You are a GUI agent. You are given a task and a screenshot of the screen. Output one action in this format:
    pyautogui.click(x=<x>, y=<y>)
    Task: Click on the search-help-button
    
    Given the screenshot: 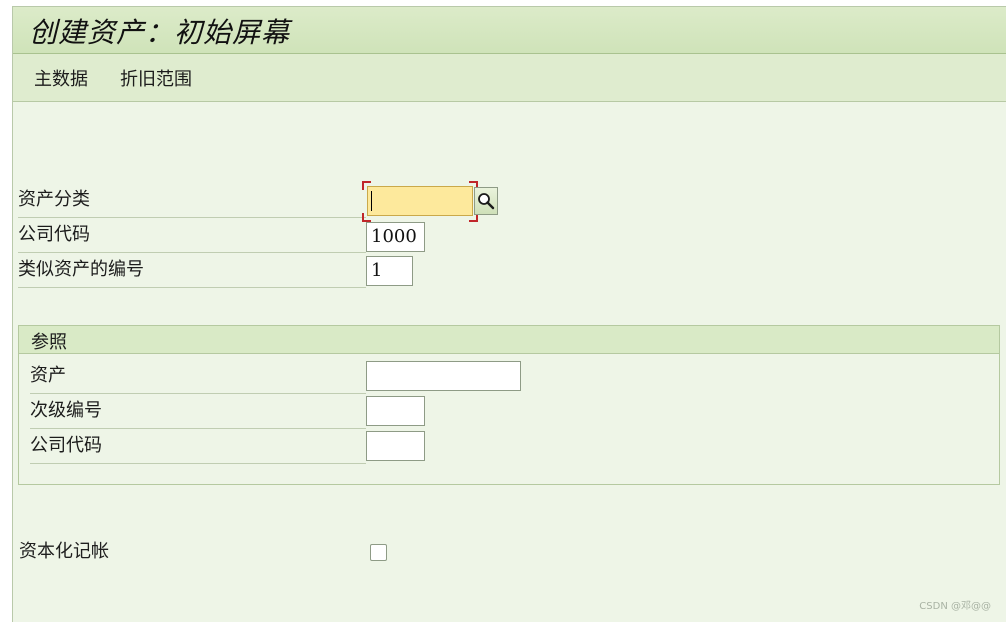 What is the action you would take?
    pyautogui.click(x=486, y=201)
    